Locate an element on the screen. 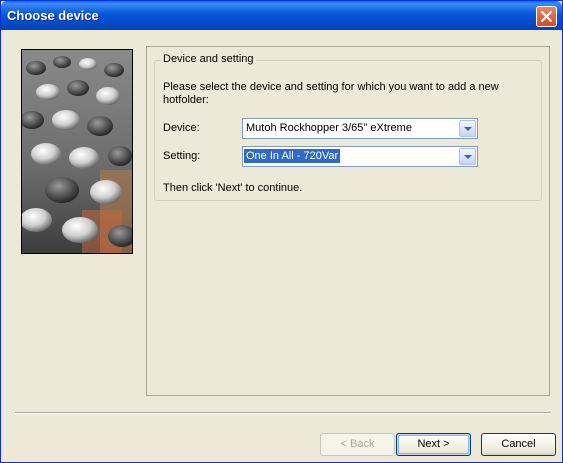  close-icon is located at coordinates (546, 16).